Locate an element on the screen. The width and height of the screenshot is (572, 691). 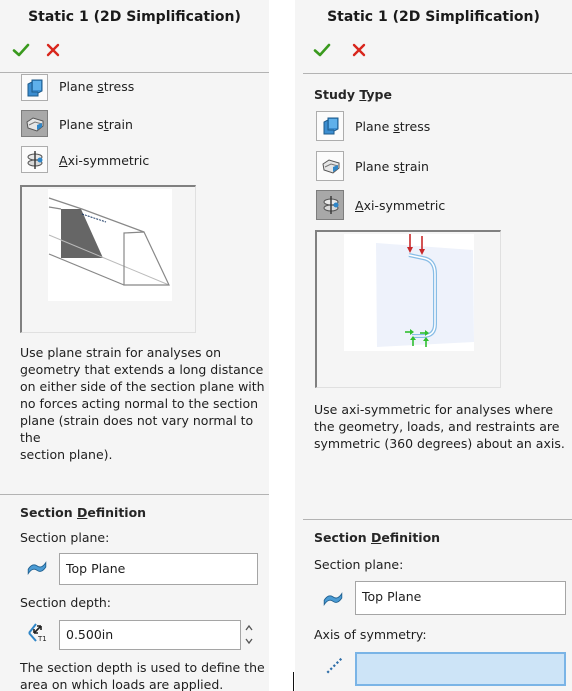
section-depth-input: 0.500in is located at coordinates (150, 635).